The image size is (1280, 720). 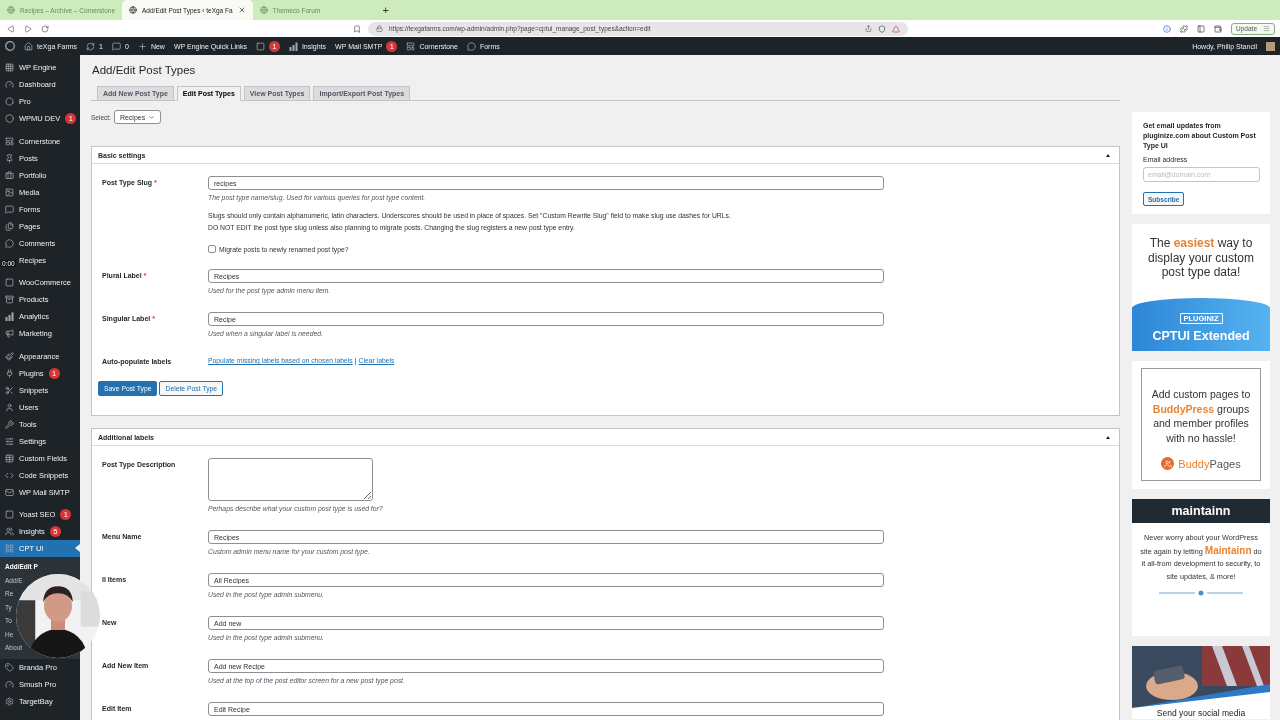 What do you see at coordinates (357, 28) in the screenshot?
I see `bookmark-icon` at bounding box center [357, 28].